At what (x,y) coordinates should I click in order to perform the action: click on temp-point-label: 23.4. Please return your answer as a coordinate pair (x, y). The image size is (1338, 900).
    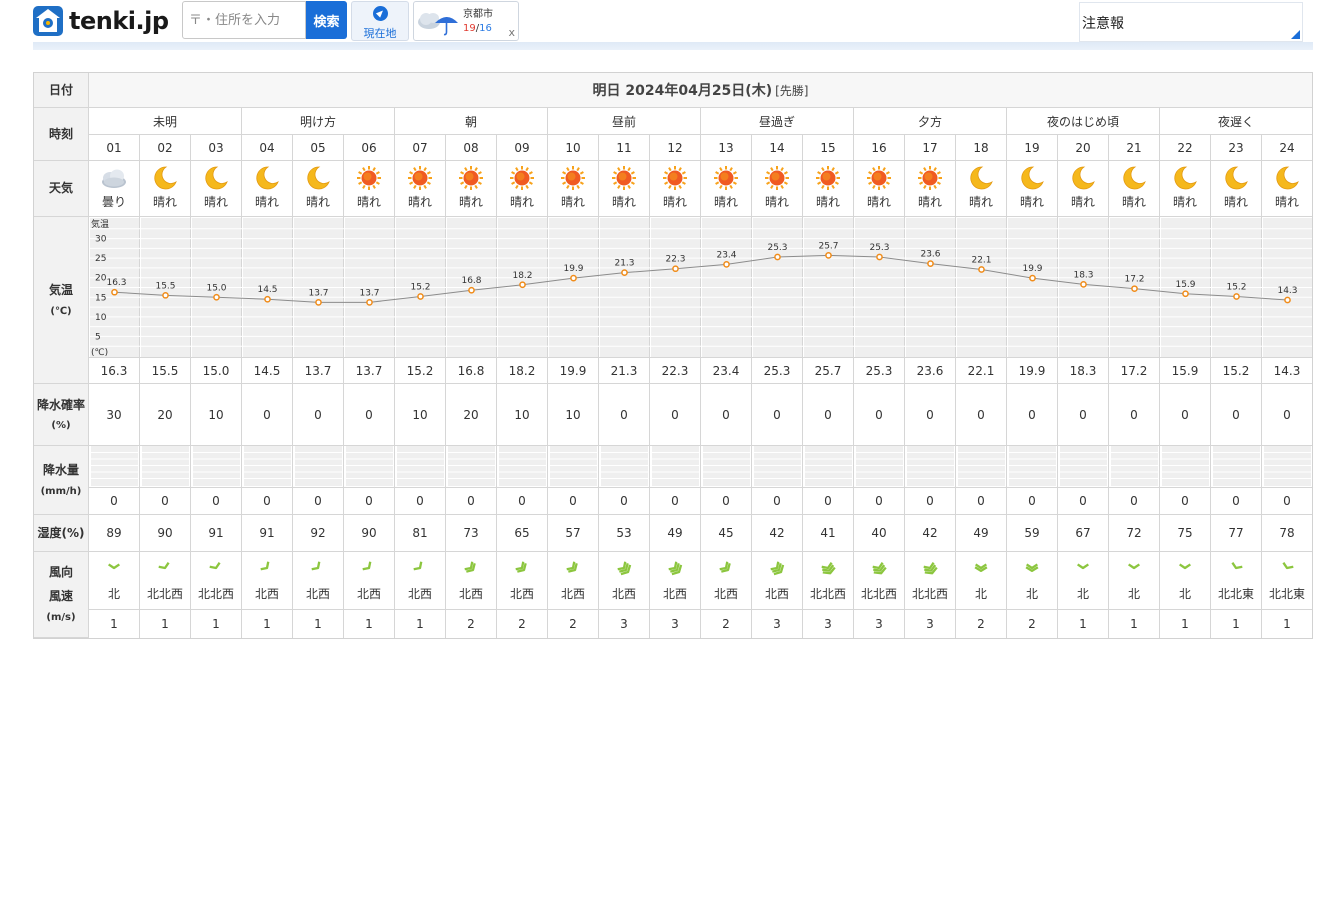
    Looking at the image, I should click on (726, 255).